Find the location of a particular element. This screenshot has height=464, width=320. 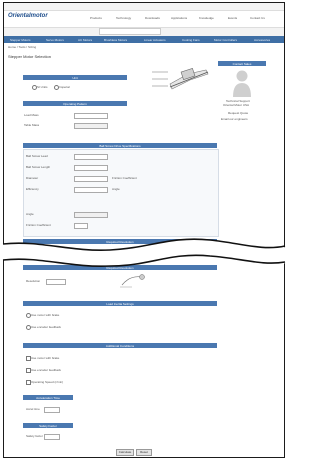

tab-item: Servo Motors is located at coordinates (55, 40).